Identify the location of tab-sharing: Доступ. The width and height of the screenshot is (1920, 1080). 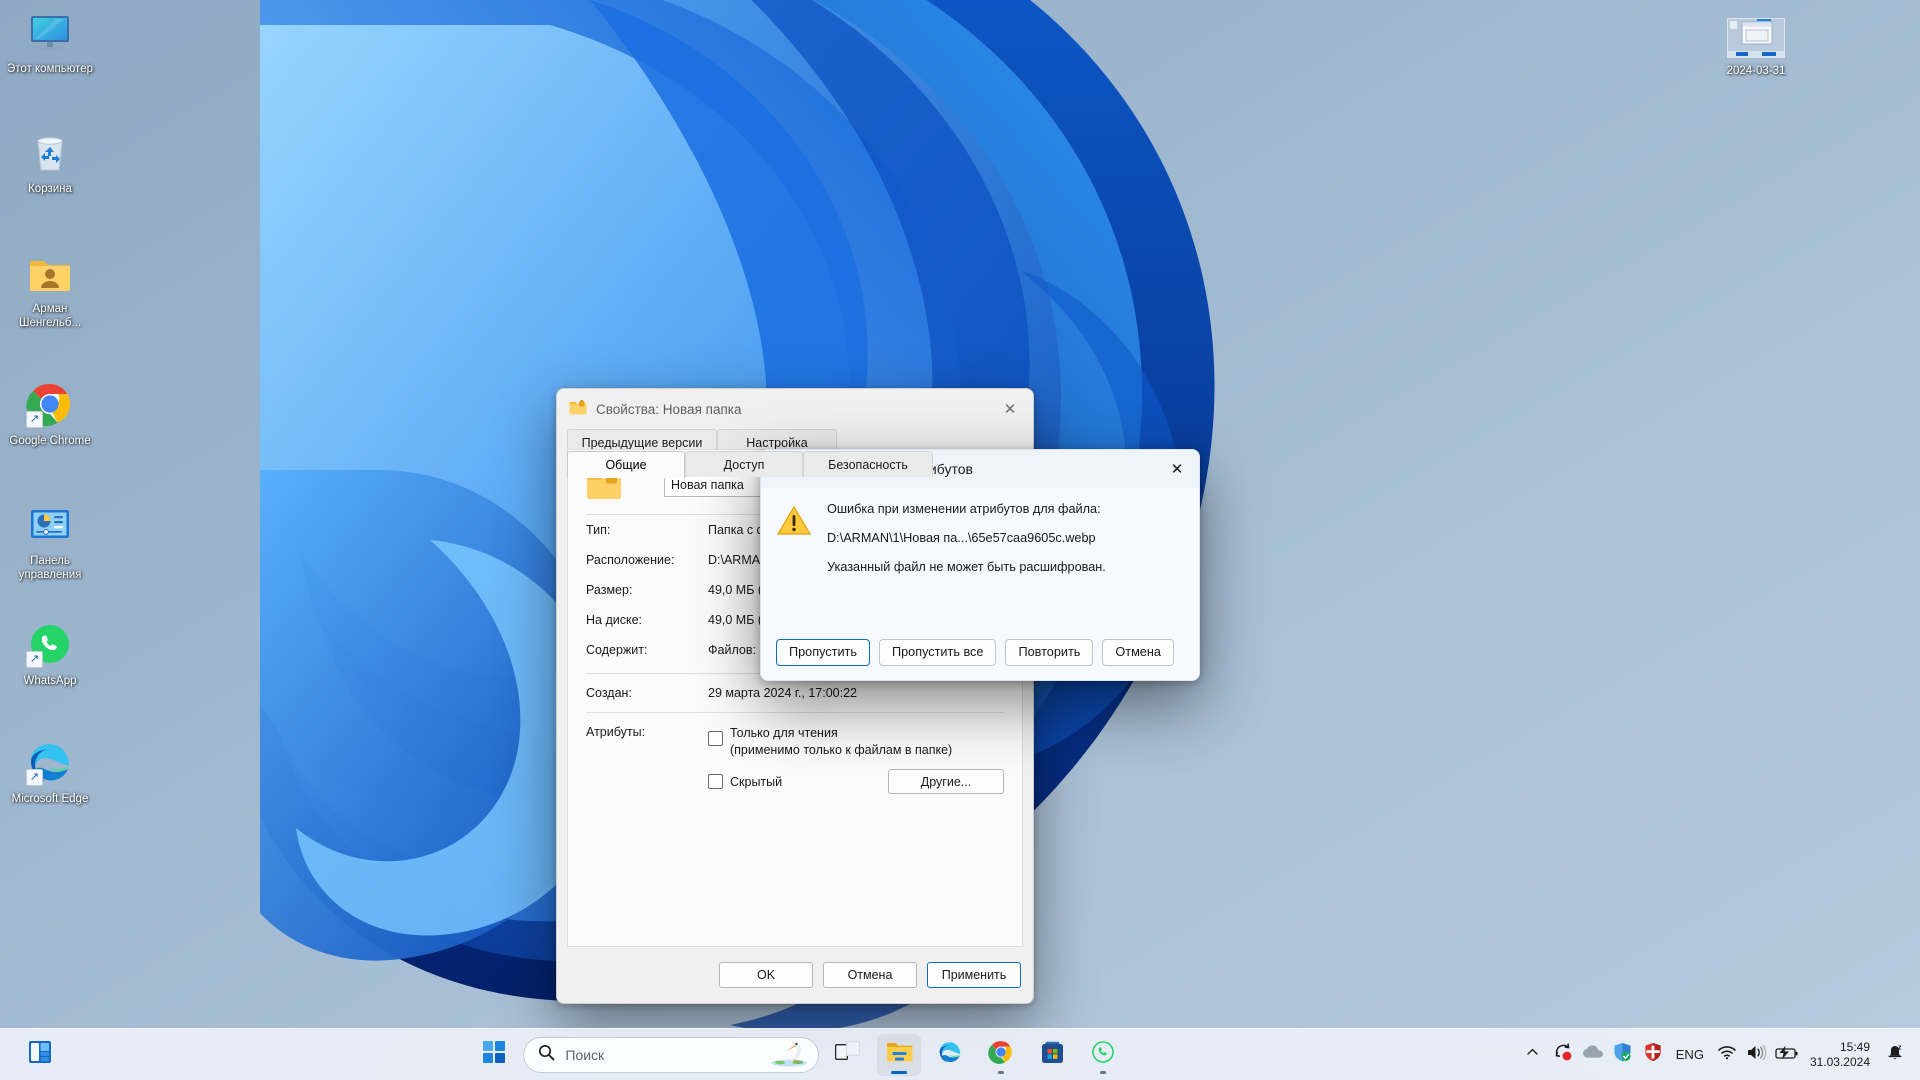
(744, 464).